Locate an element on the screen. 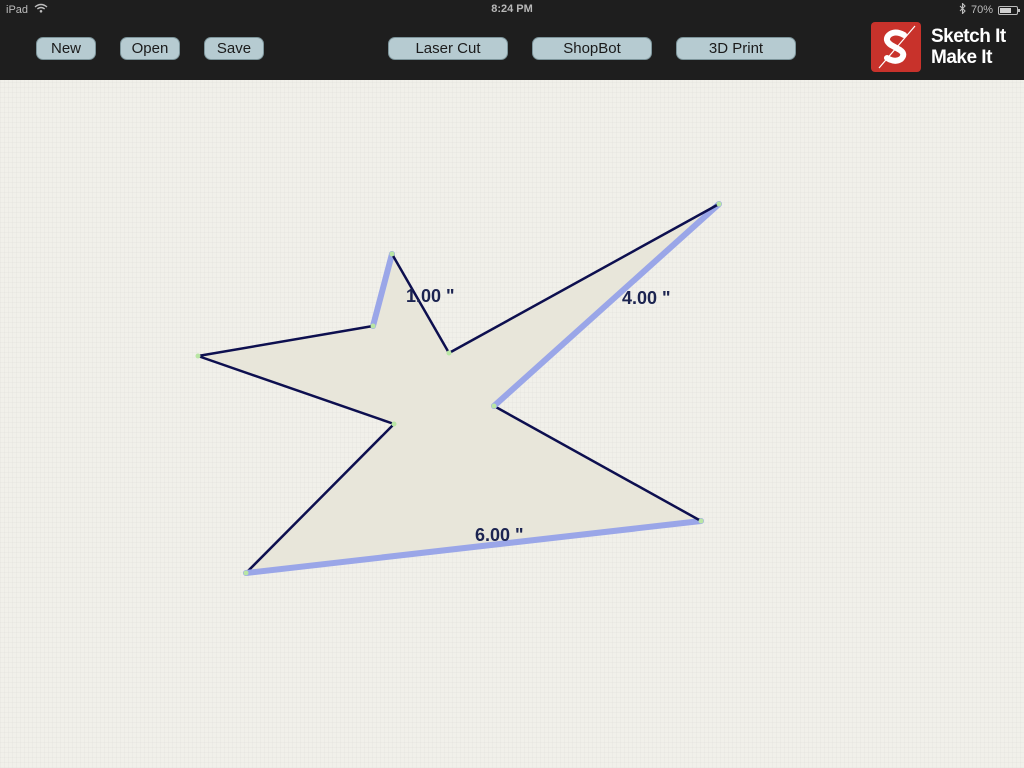  shopbot-button: ShopBot is located at coordinates (592, 48).